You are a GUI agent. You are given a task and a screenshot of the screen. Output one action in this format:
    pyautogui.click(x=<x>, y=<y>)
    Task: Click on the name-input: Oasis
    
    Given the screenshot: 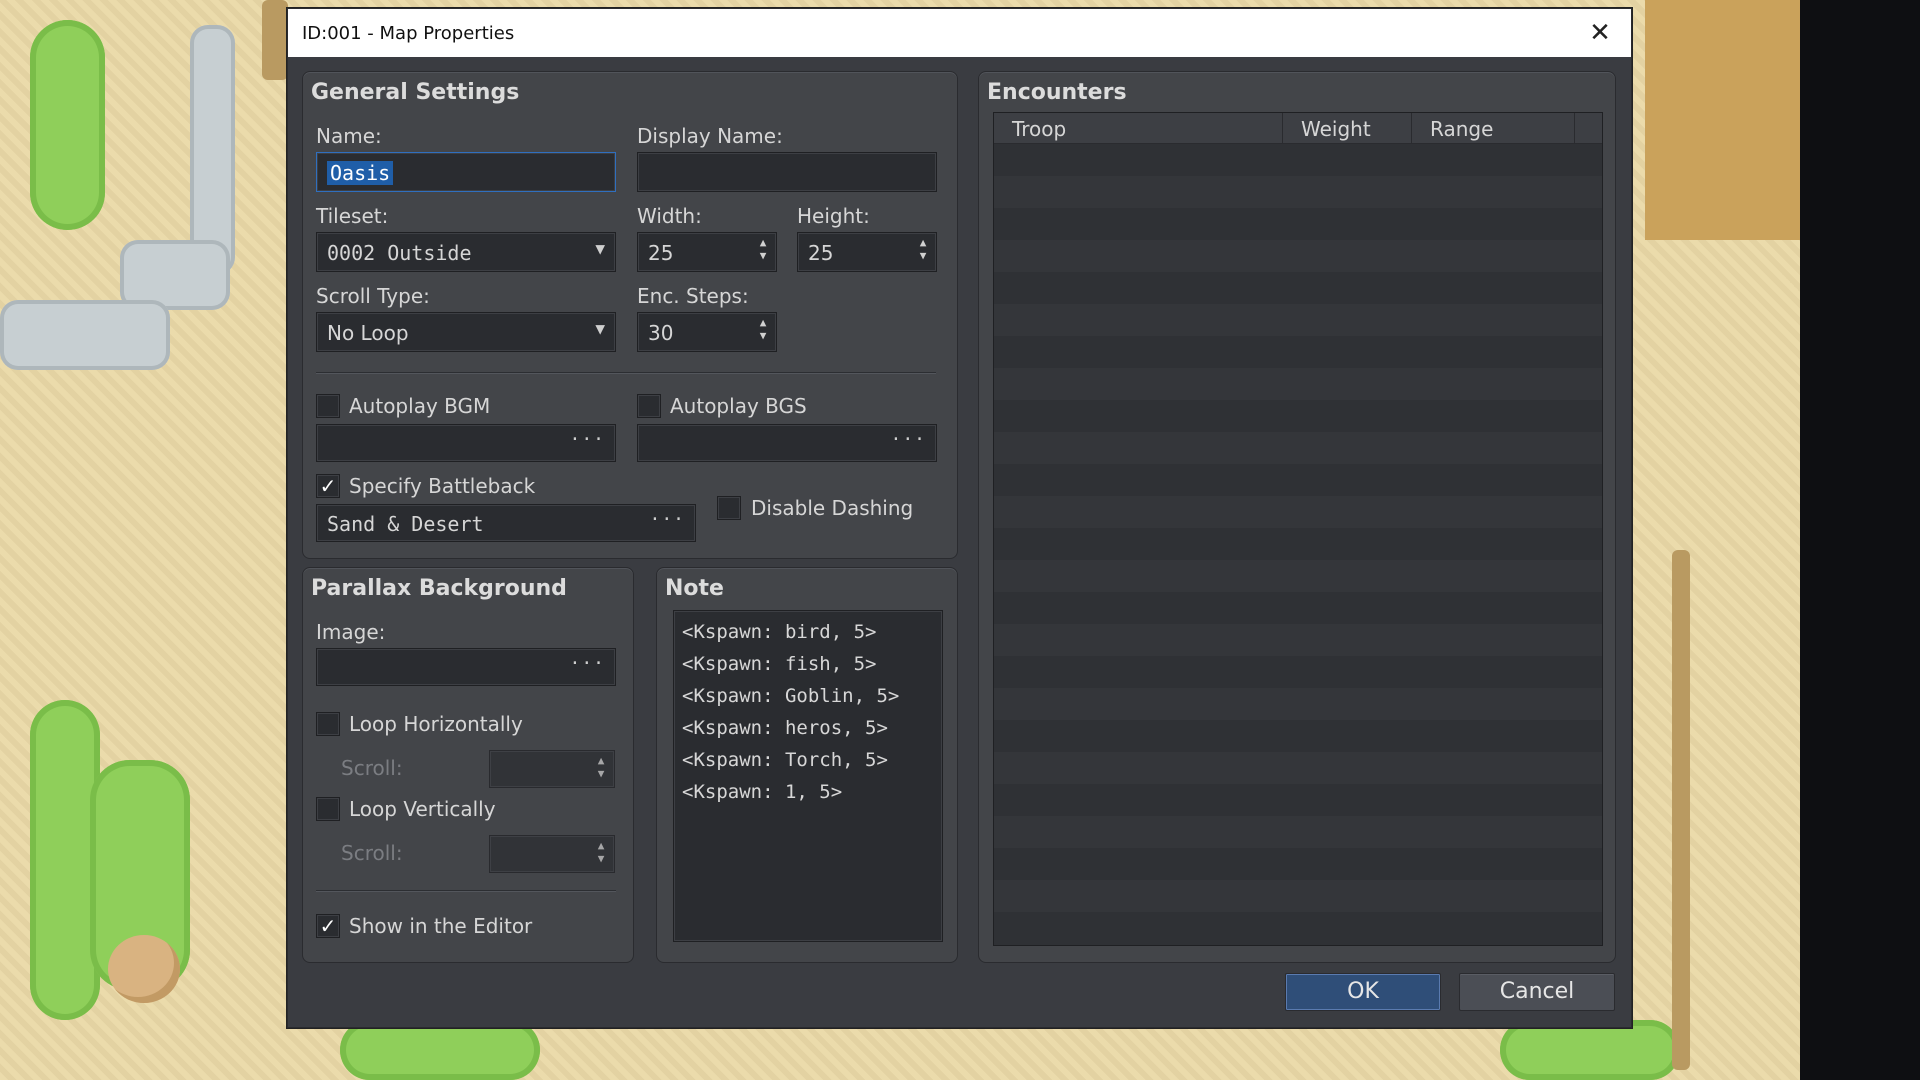 What is the action you would take?
    pyautogui.click(x=466, y=172)
    